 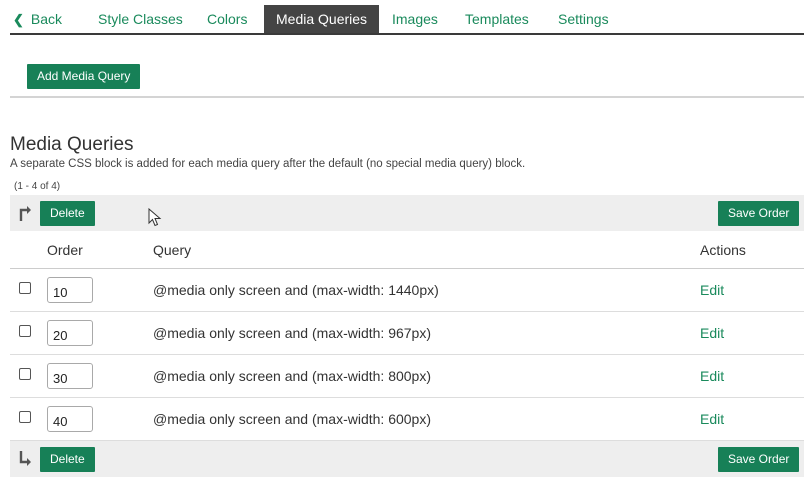 I want to click on delete-button-top: Delete, so click(x=67, y=213).